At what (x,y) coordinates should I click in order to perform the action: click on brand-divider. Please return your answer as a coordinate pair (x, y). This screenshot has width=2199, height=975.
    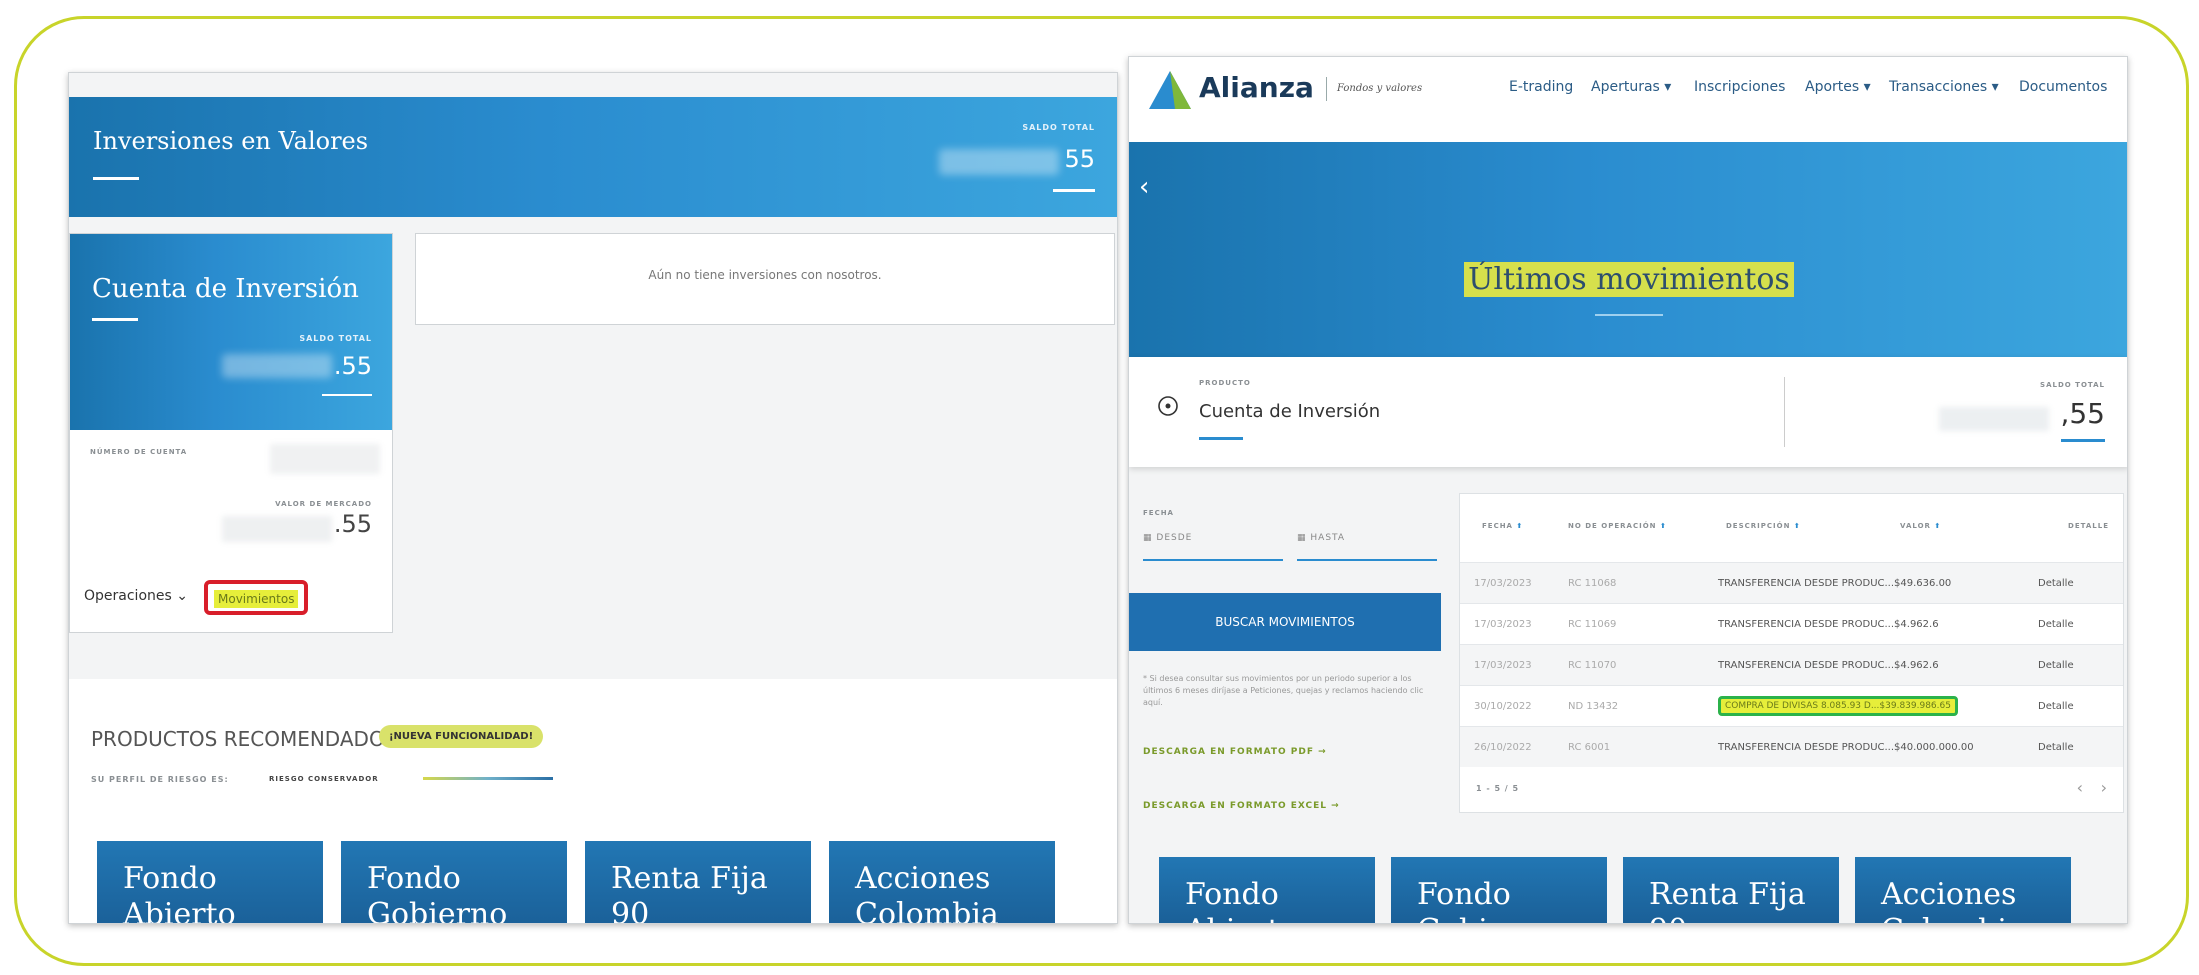
    Looking at the image, I should click on (1326, 89).